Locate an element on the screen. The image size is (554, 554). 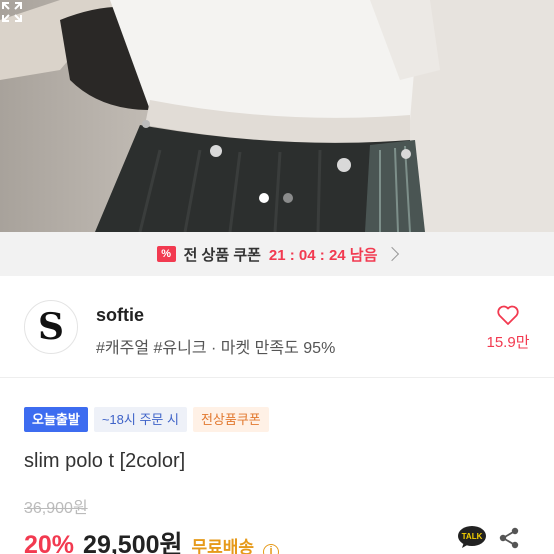
product-title: slim polo t [2color] is located at coordinates (105, 461).